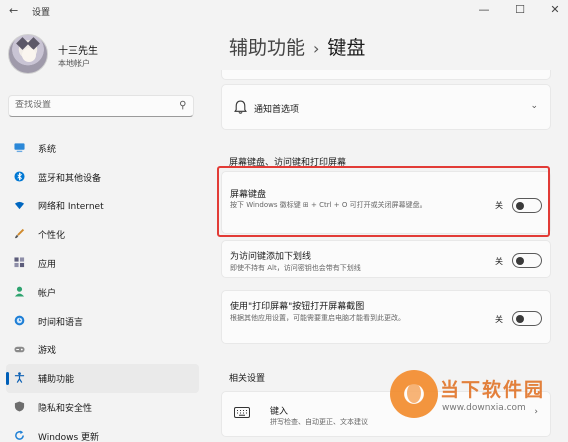 The image size is (568, 442). I want to click on minimize-button: —, so click(484, 10).